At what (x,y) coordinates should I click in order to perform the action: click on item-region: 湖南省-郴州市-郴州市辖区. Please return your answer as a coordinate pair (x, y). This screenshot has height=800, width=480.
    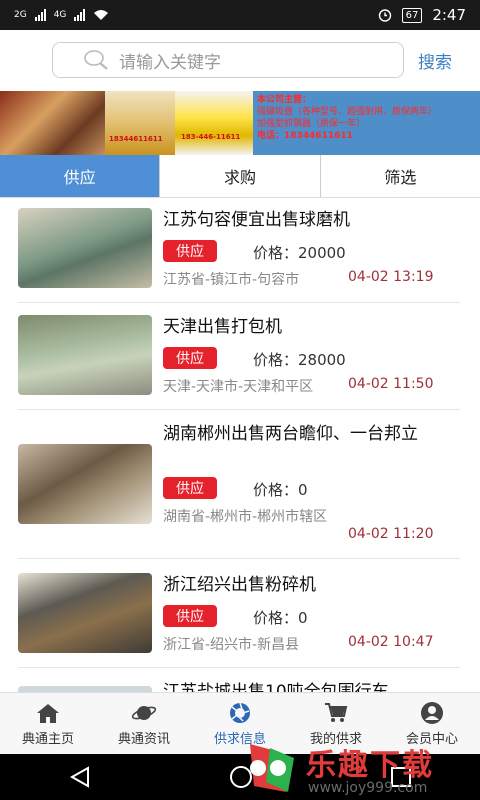
    Looking at the image, I should click on (245, 517).